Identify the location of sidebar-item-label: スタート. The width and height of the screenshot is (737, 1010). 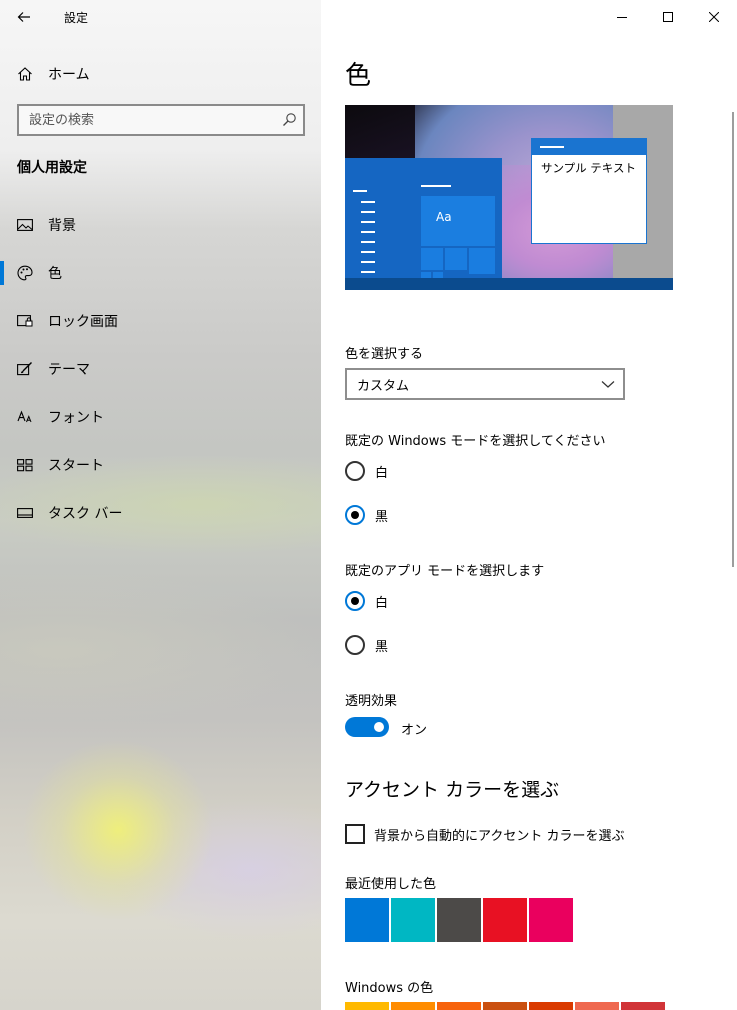
(76, 466).